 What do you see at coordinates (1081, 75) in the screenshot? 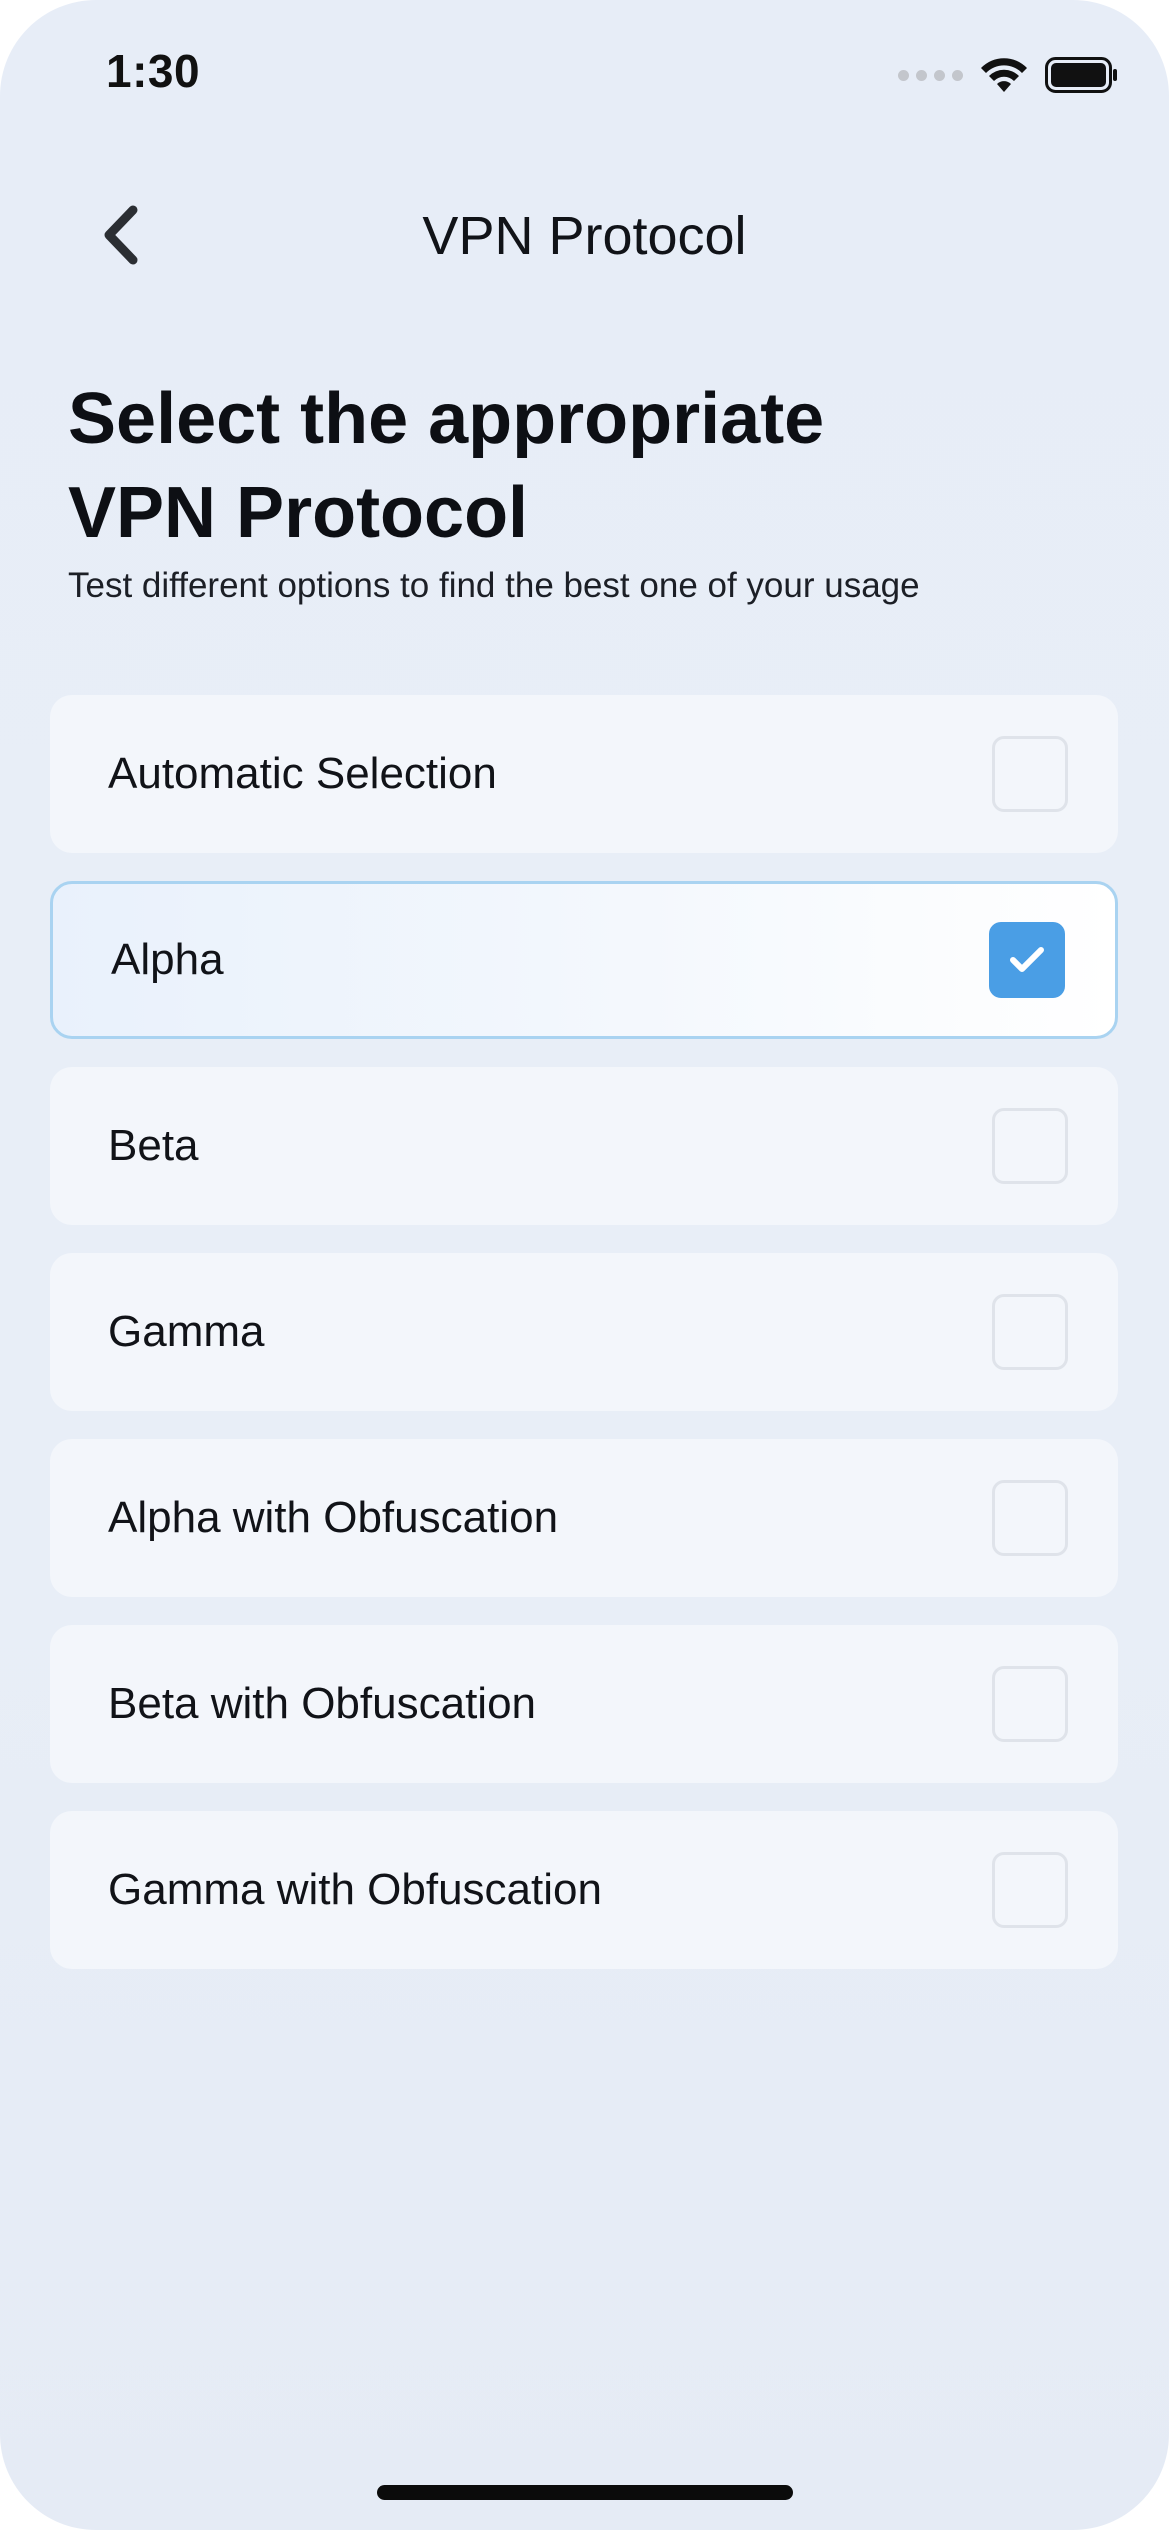
I see `battery-icon` at bounding box center [1081, 75].